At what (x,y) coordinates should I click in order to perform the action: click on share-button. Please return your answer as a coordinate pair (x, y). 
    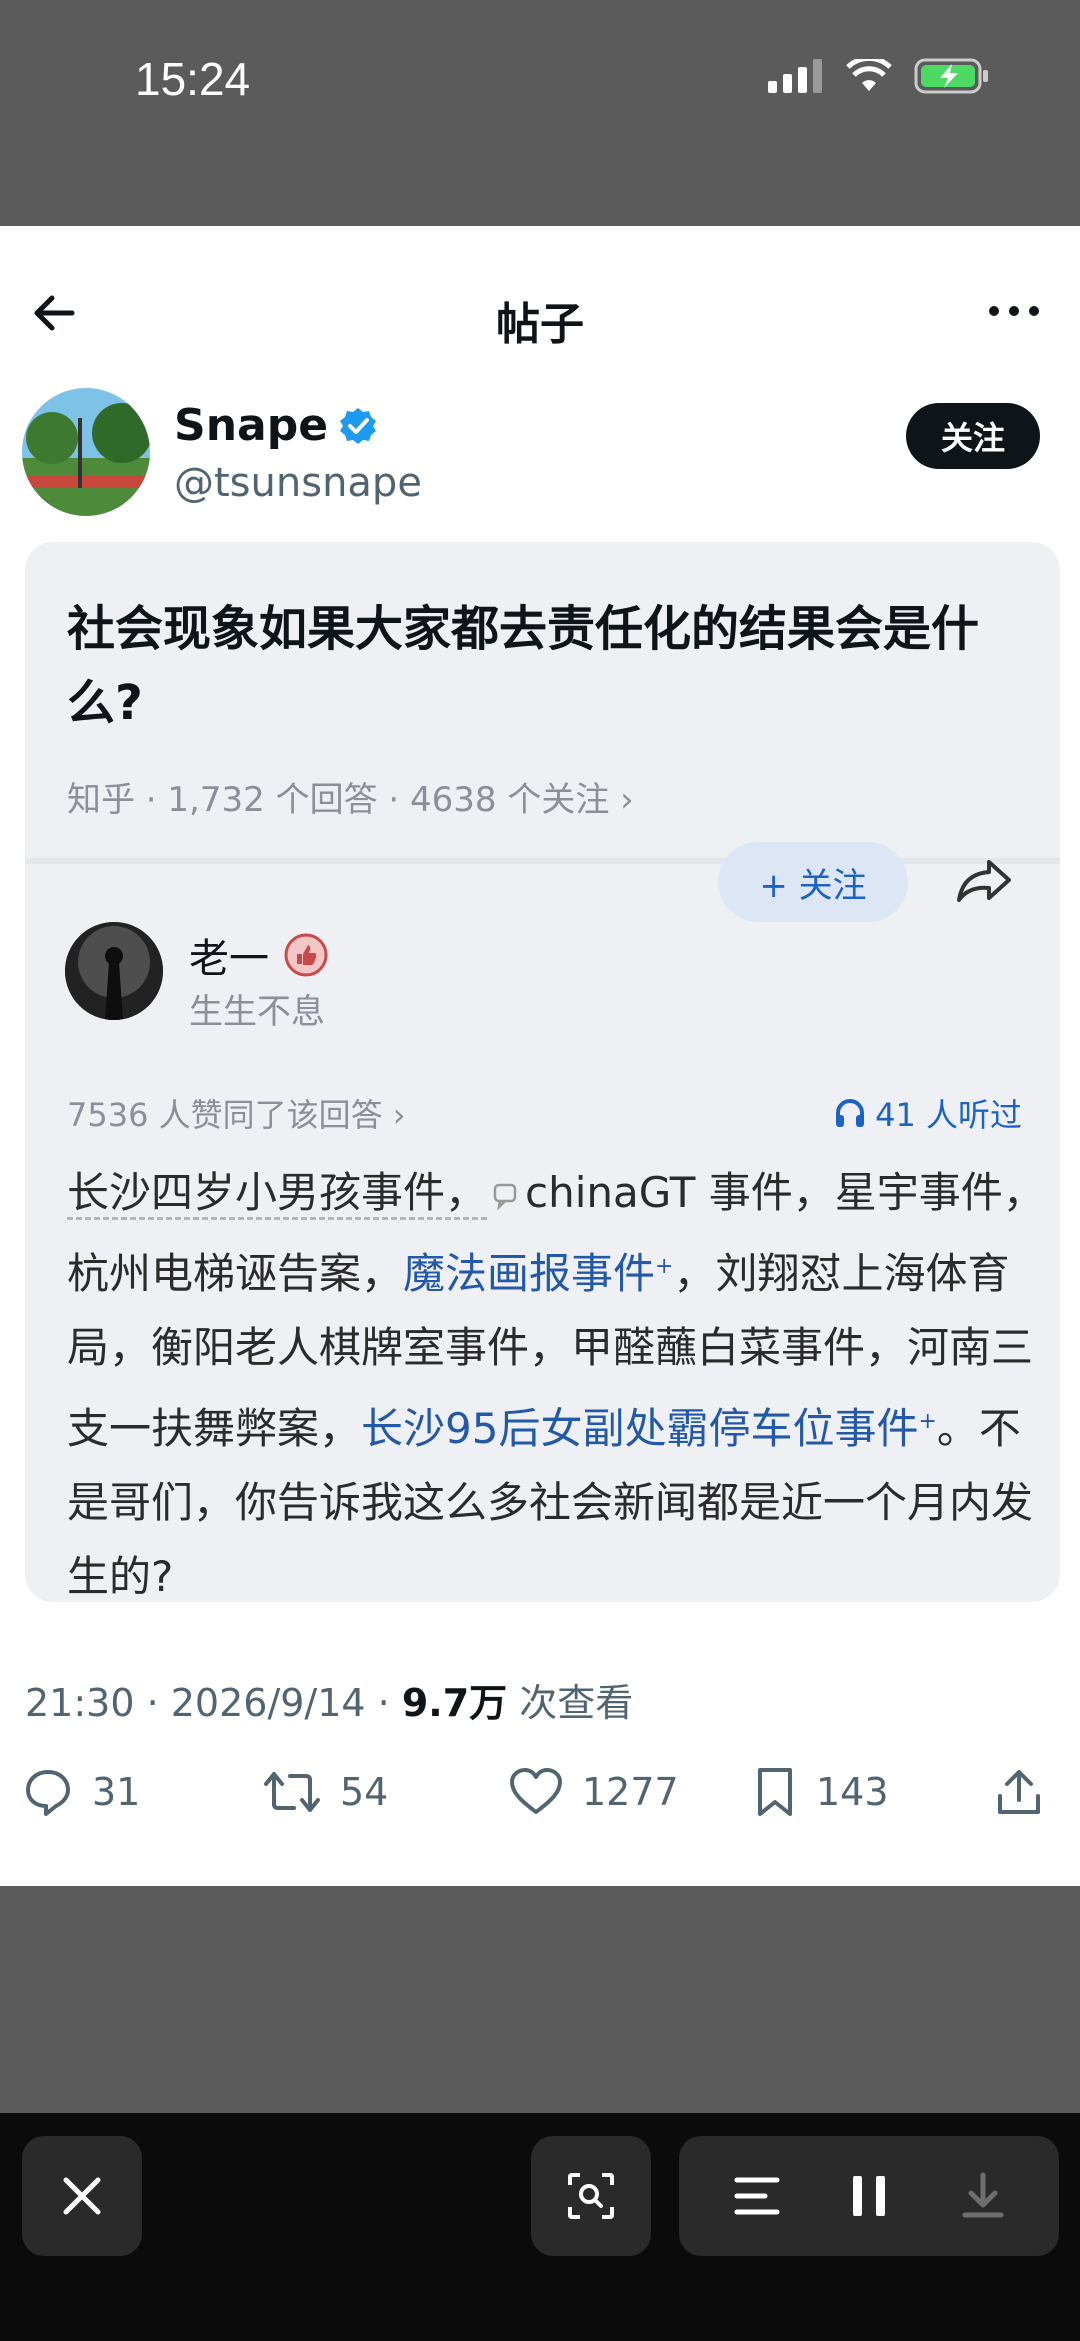
    Looking at the image, I should click on (1019, 1792).